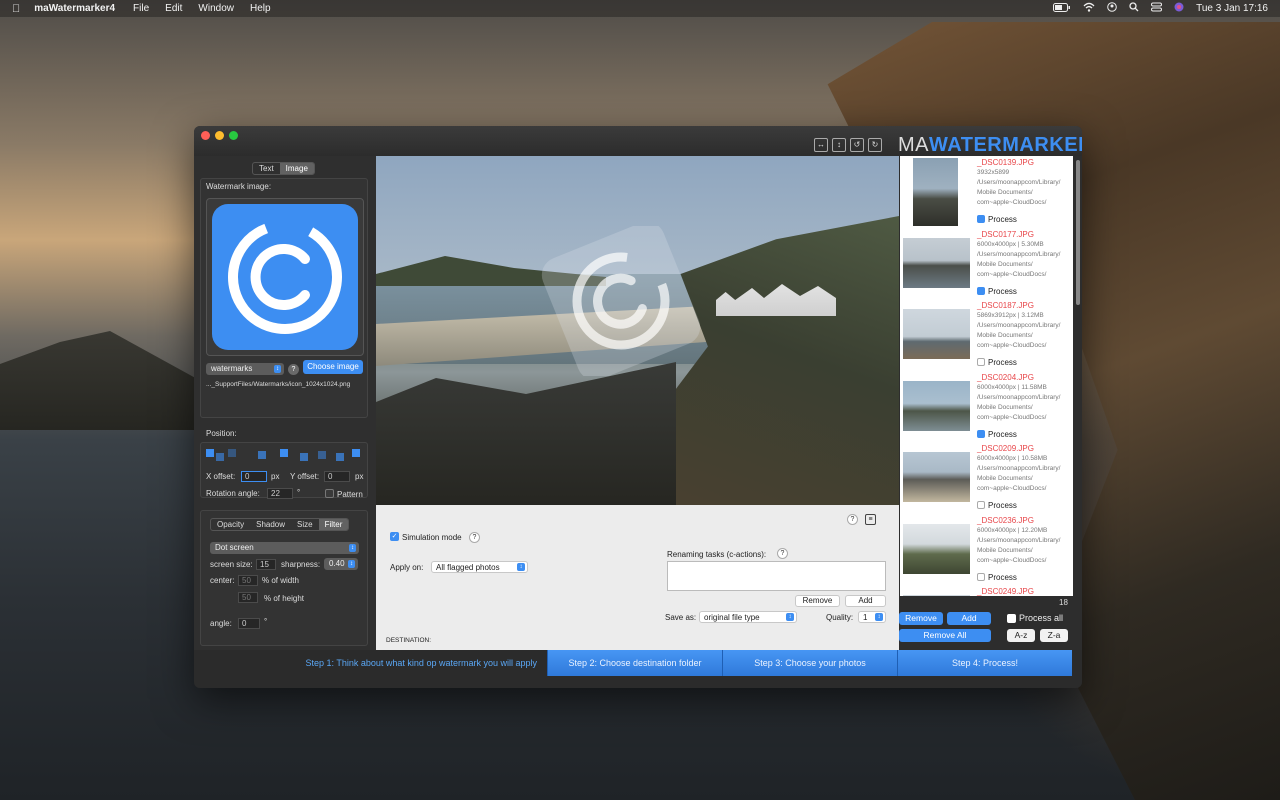 Image resolution: width=1280 pixels, height=800 pixels. What do you see at coordinates (230, 524) in the screenshot?
I see `tab-opacity: Opacity` at bounding box center [230, 524].